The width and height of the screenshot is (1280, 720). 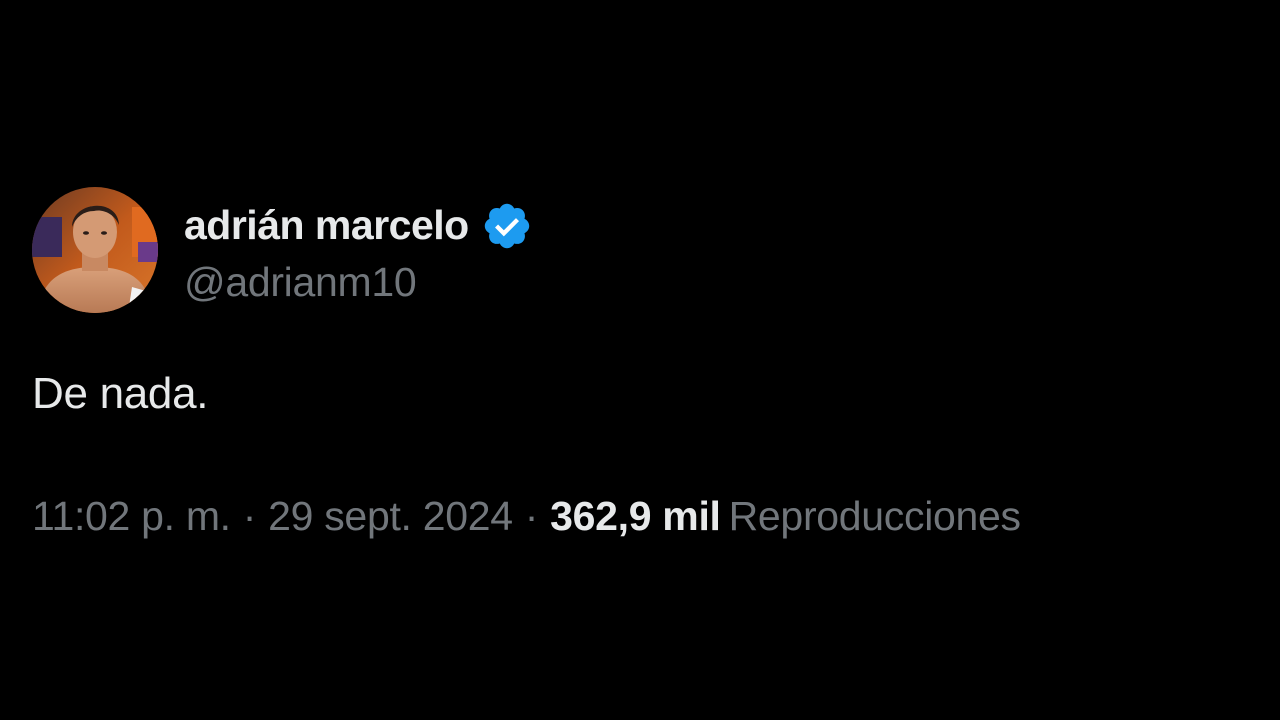 I want to click on avatar, so click(x=95, y=250).